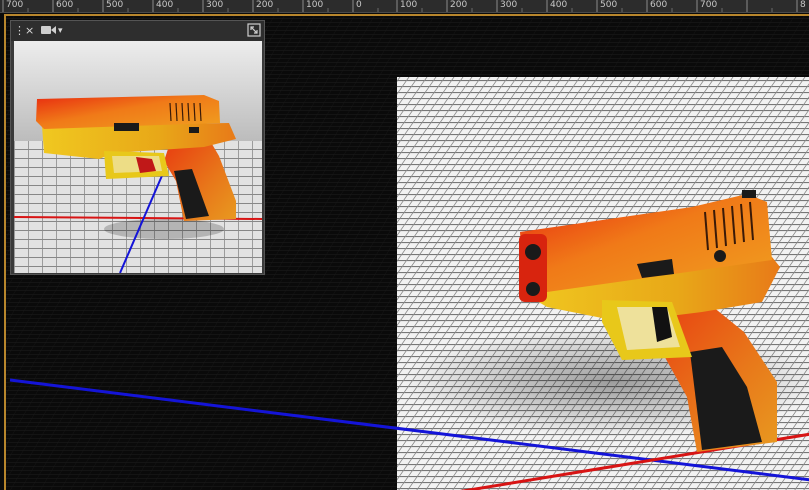 This screenshot has width=809, height=490. I want to click on close-icon: ×, so click(29, 31).